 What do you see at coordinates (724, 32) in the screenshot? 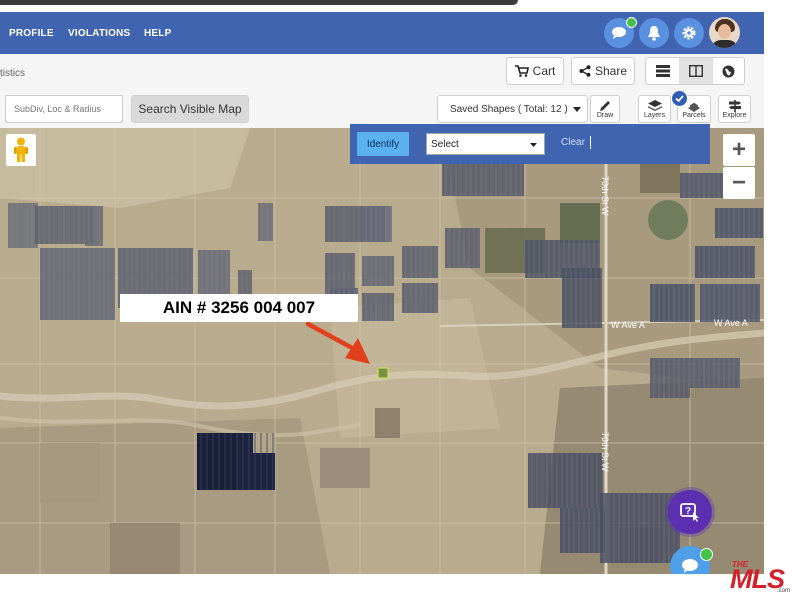
I see `avatar` at bounding box center [724, 32].